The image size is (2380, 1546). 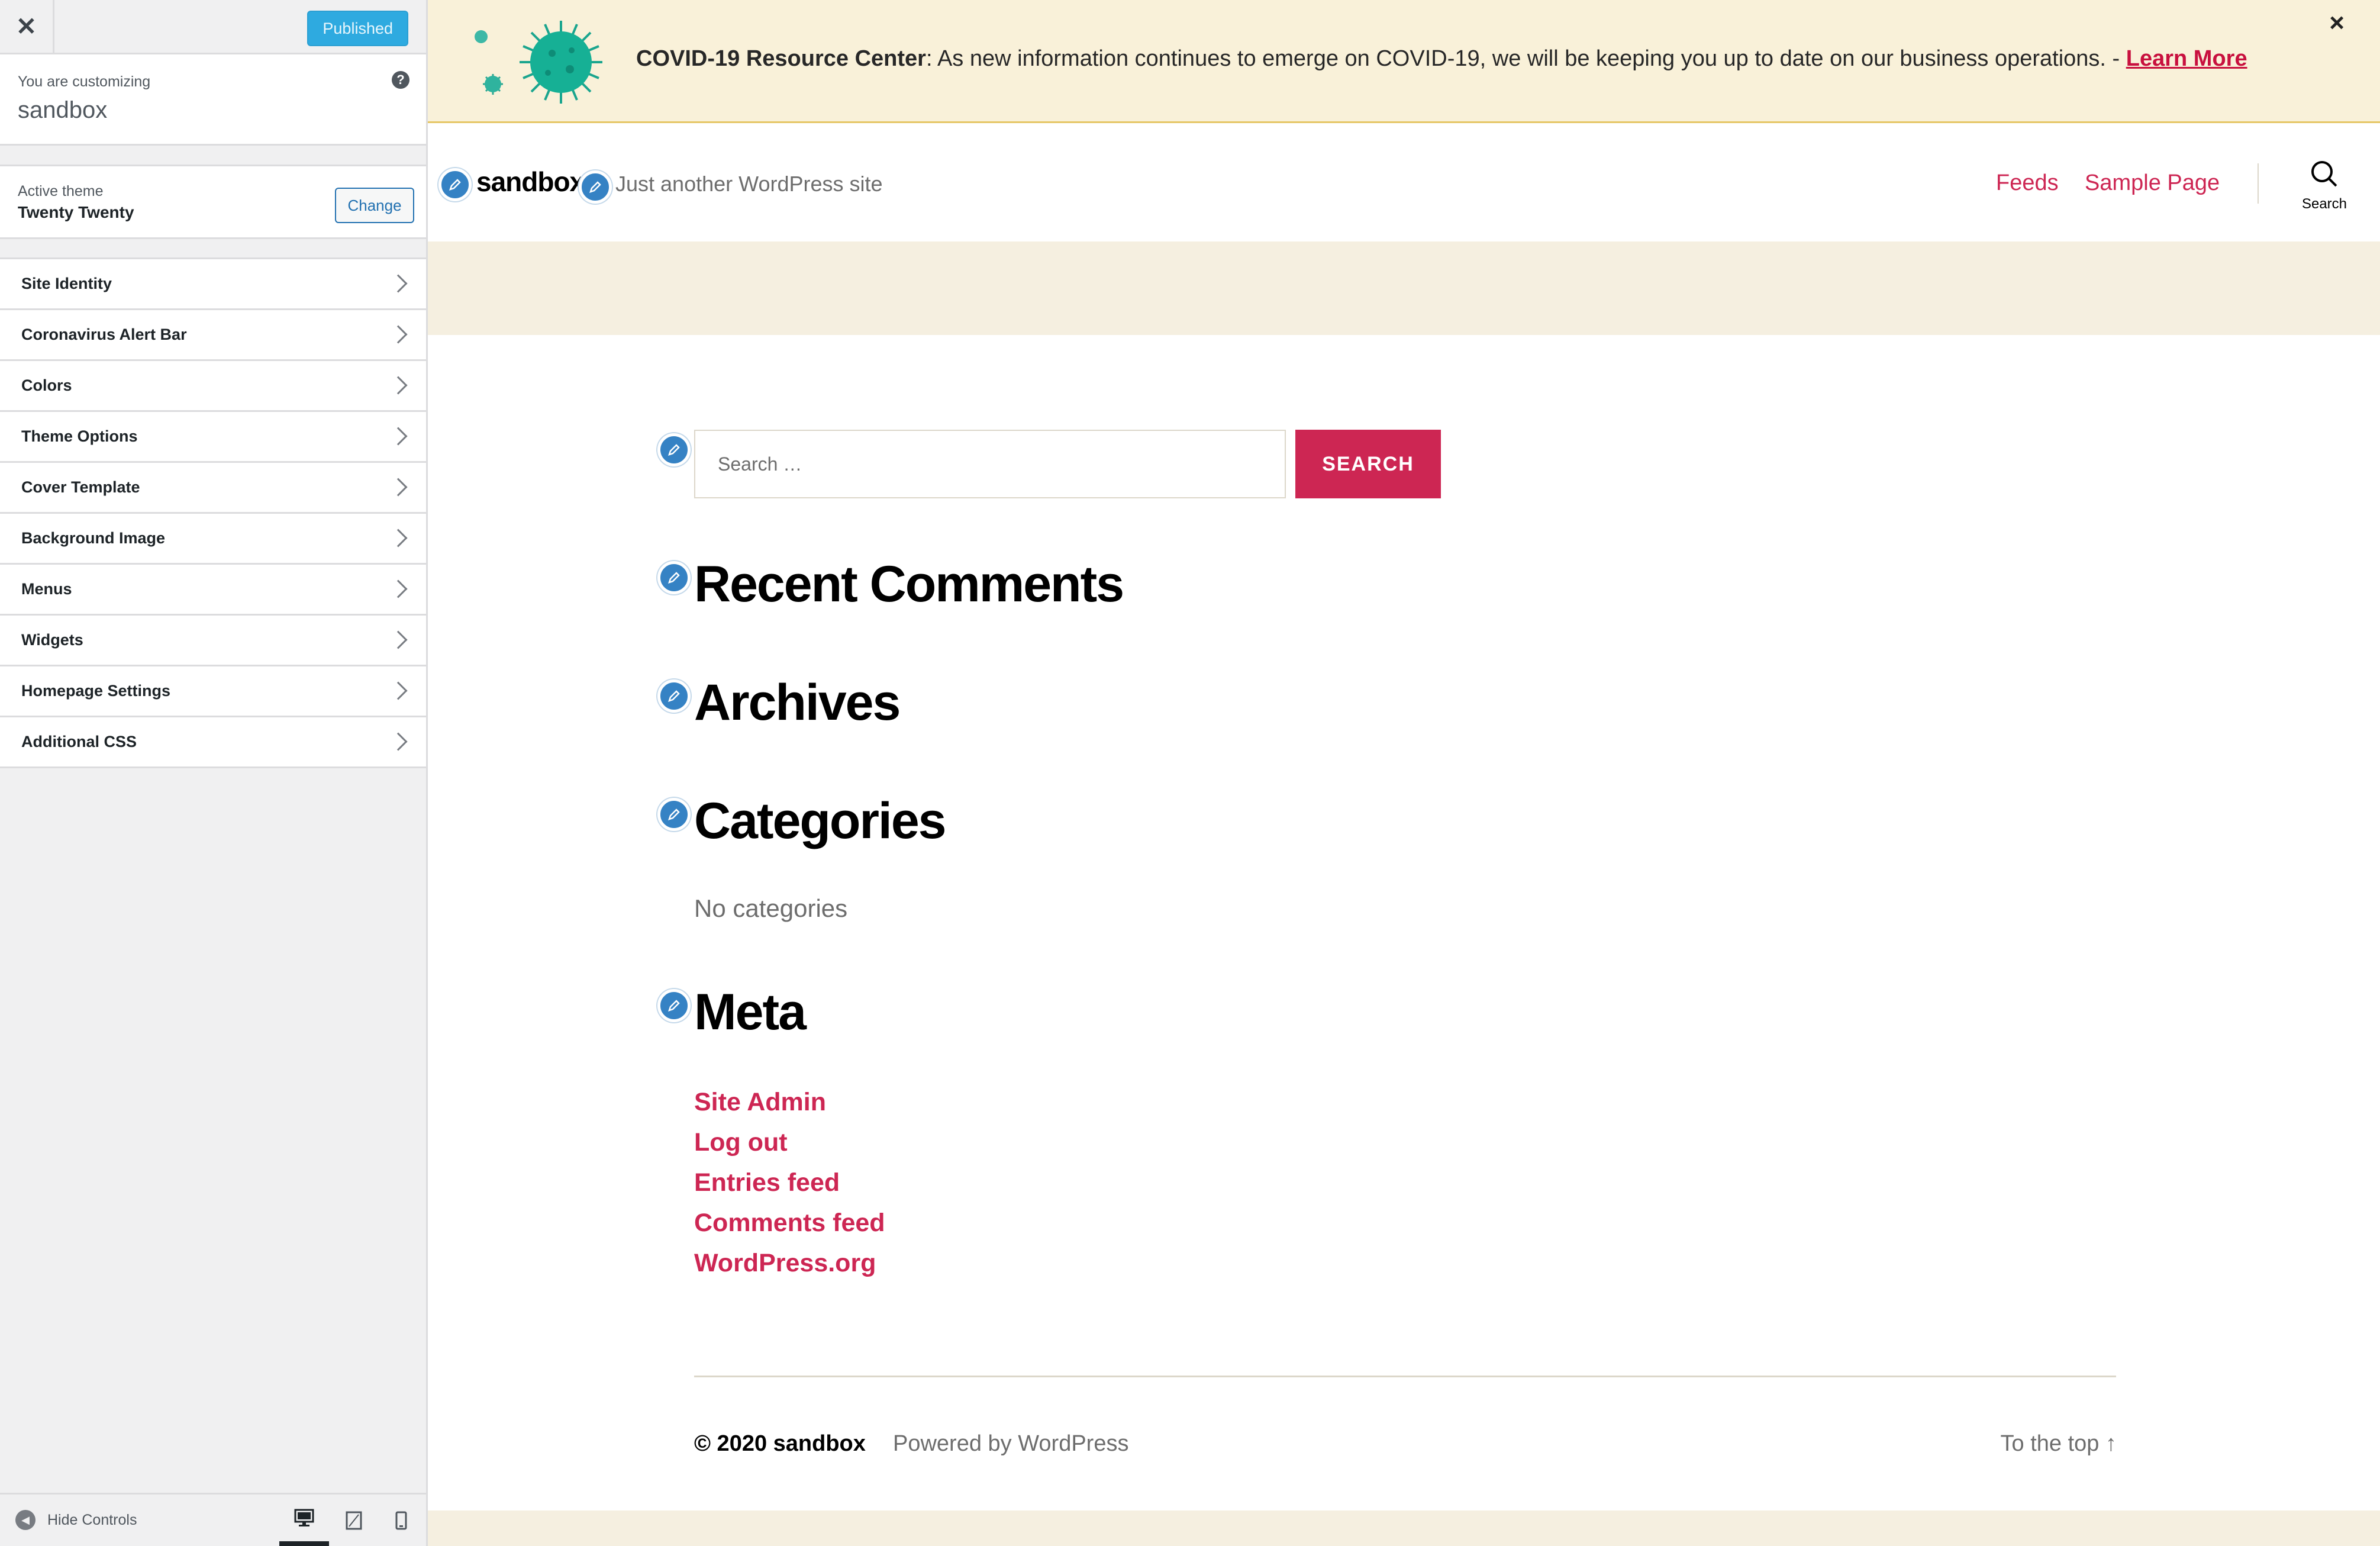 I want to click on virus-icon, so click(x=538, y=63).